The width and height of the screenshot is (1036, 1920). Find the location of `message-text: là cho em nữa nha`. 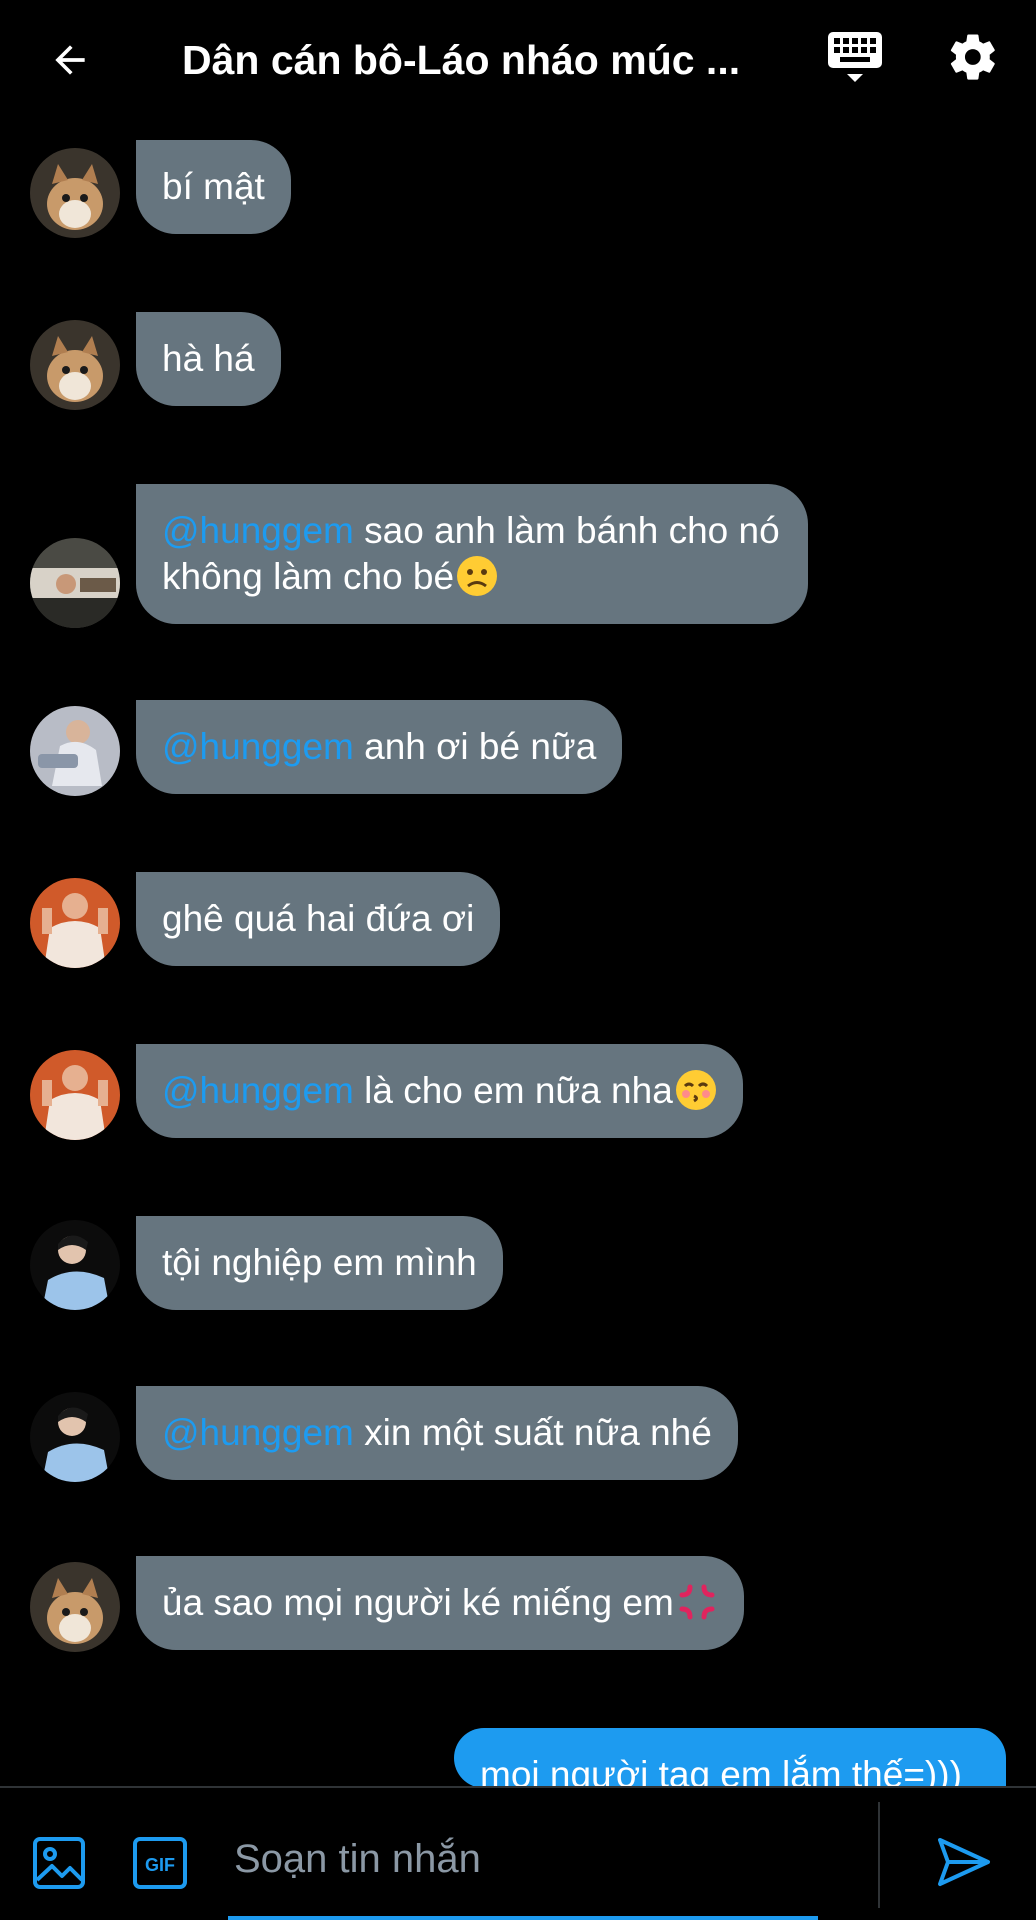

message-text: là cho em nữa nha is located at coordinates (513, 1090).